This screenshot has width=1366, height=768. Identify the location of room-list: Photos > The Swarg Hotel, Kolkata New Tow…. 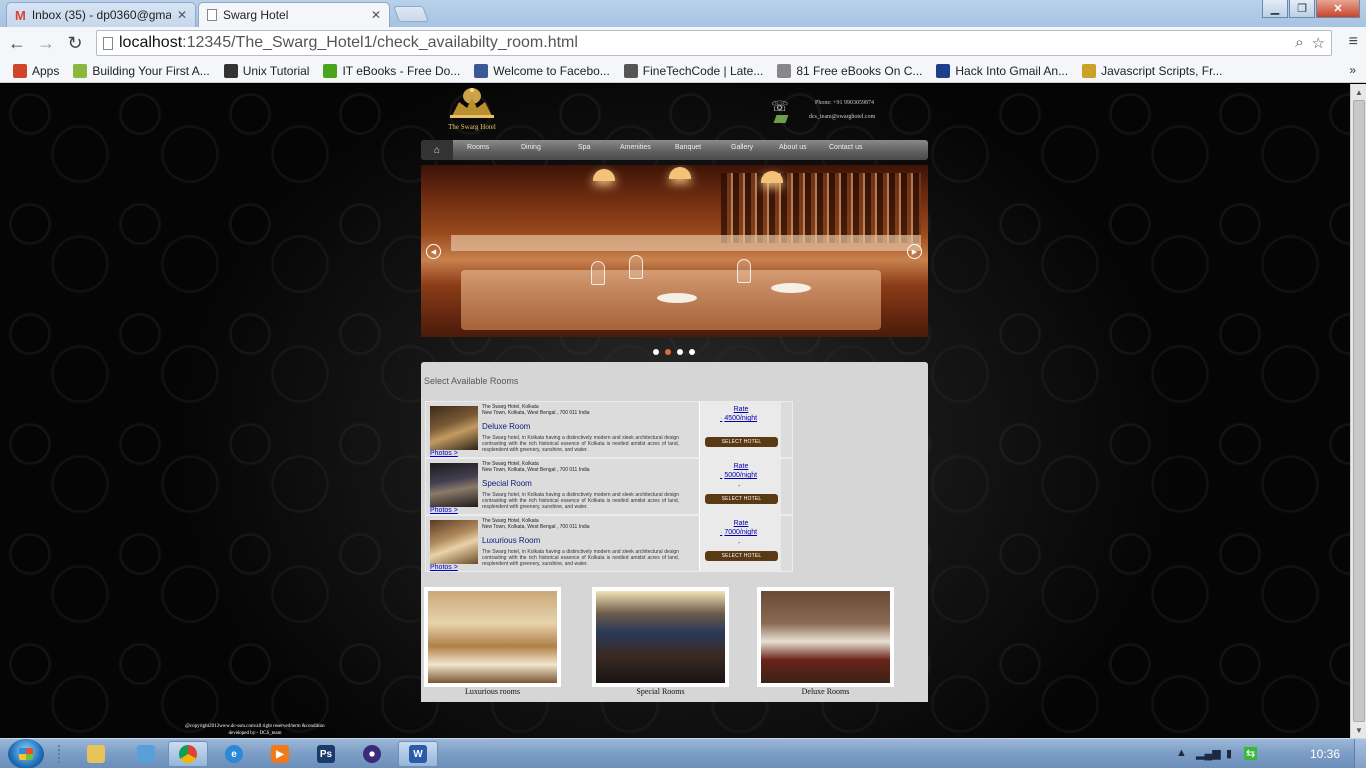
(609, 486).